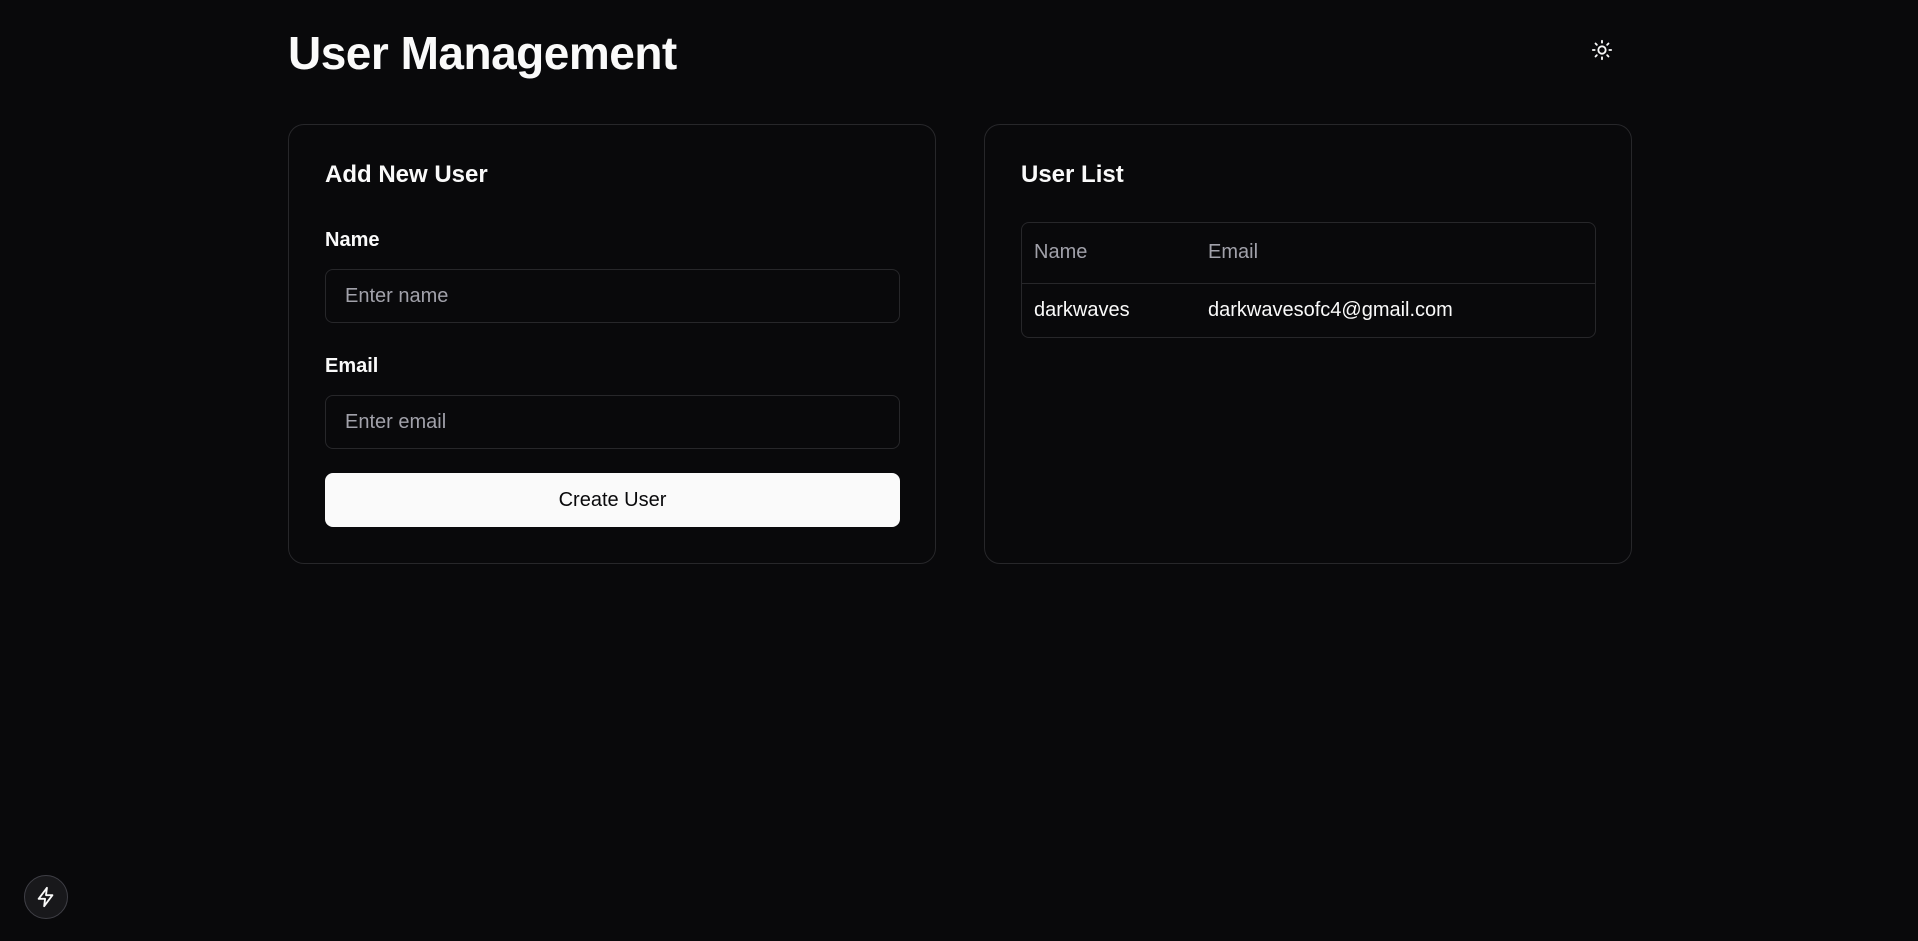 This screenshot has width=1918, height=941. Describe the element at coordinates (1109, 253) in the screenshot. I see `column-header-name: Name` at that location.